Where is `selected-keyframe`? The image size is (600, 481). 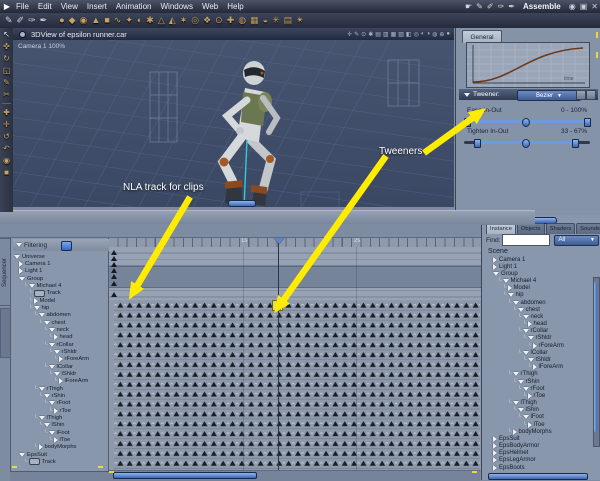
selected-keyframe is located at coordinates (277, 305).